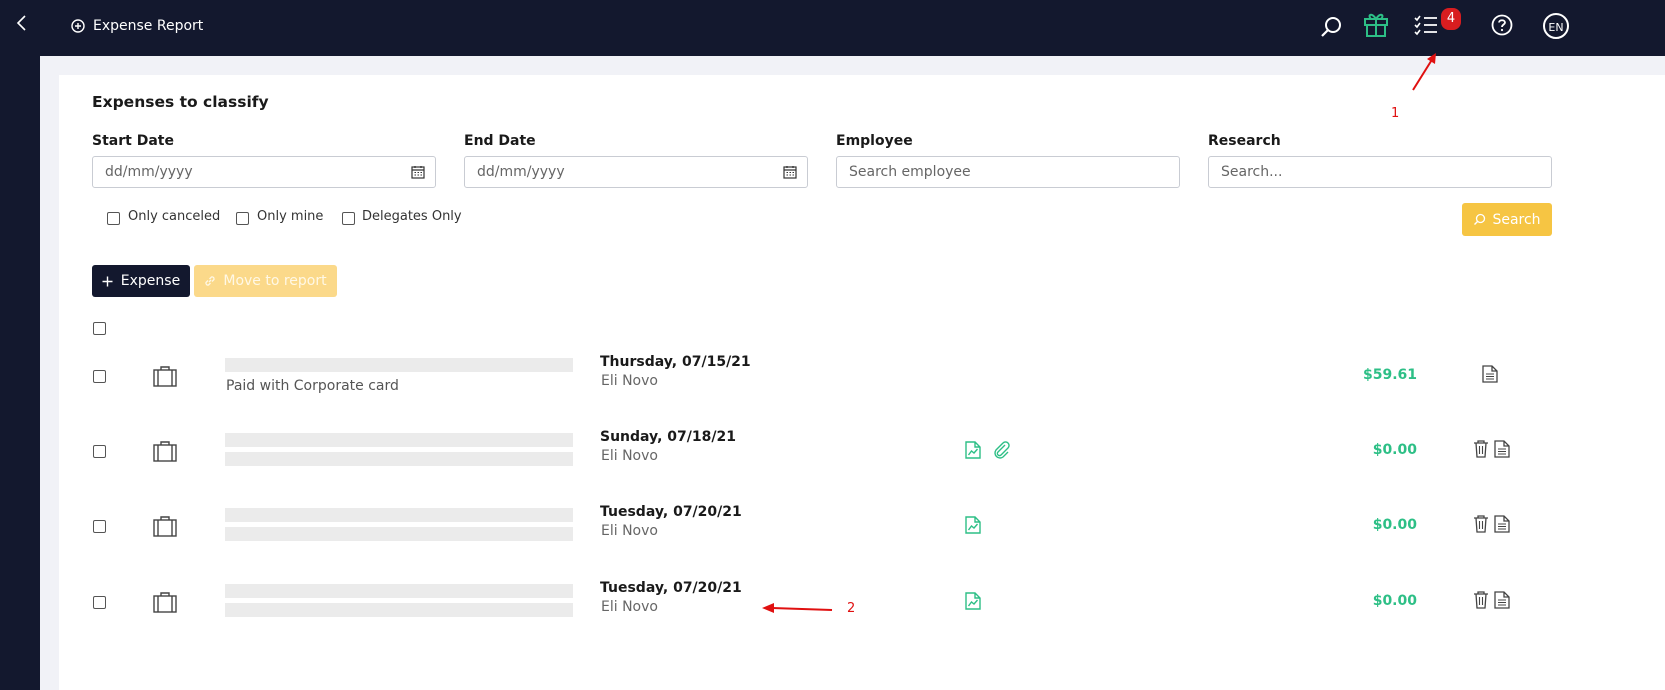 This screenshot has width=1665, height=690. What do you see at coordinates (99, 328) in the screenshot?
I see `select-all-checkbox` at bounding box center [99, 328].